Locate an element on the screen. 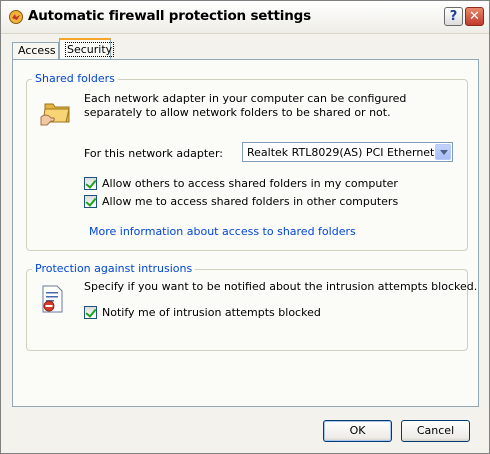 The width and height of the screenshot is (490, 454). tab-access: Access is located at coordinates (35, 50).